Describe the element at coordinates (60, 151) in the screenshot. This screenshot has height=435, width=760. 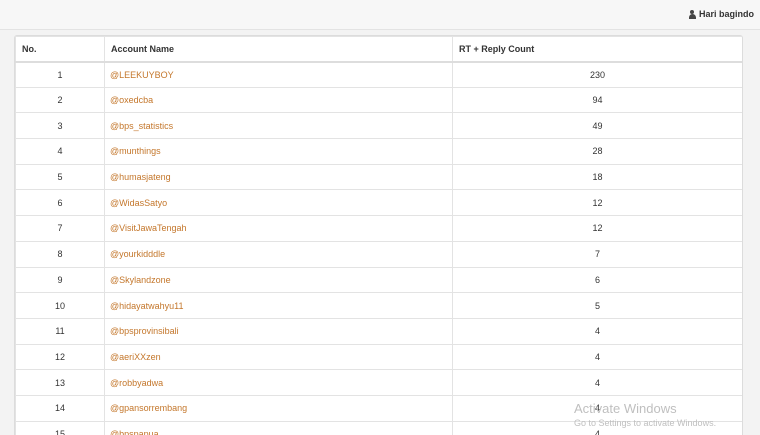
I see `row-number: 4` at that location.